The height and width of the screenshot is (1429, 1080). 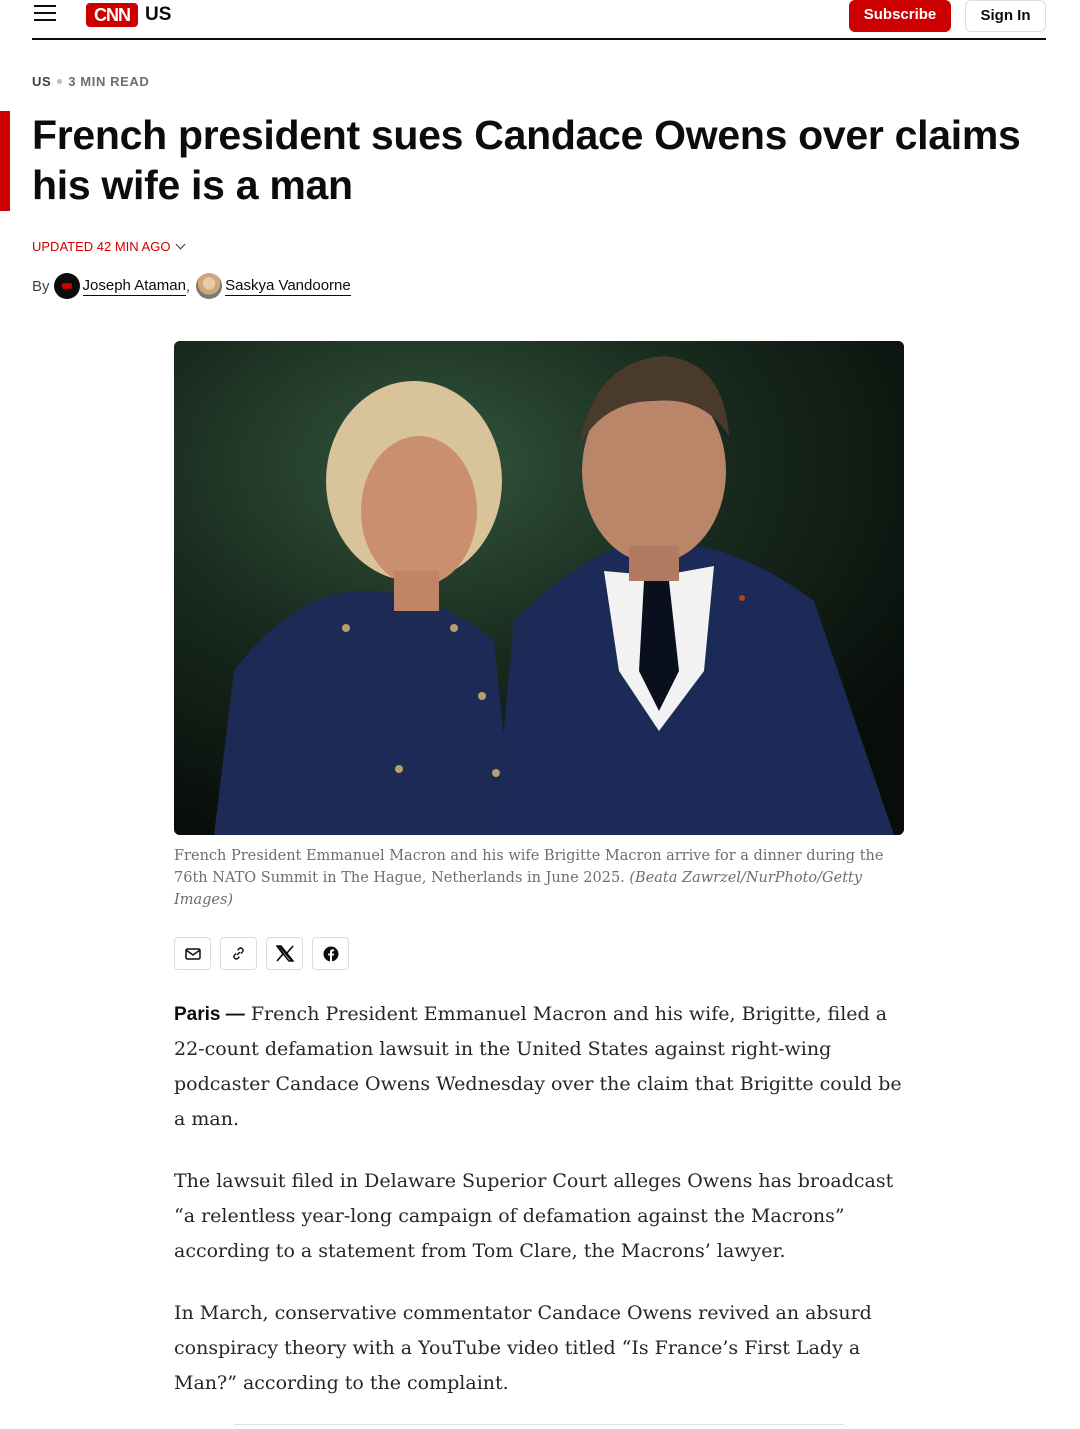 I want to click on separator-dot, so click(x=60, y=82).